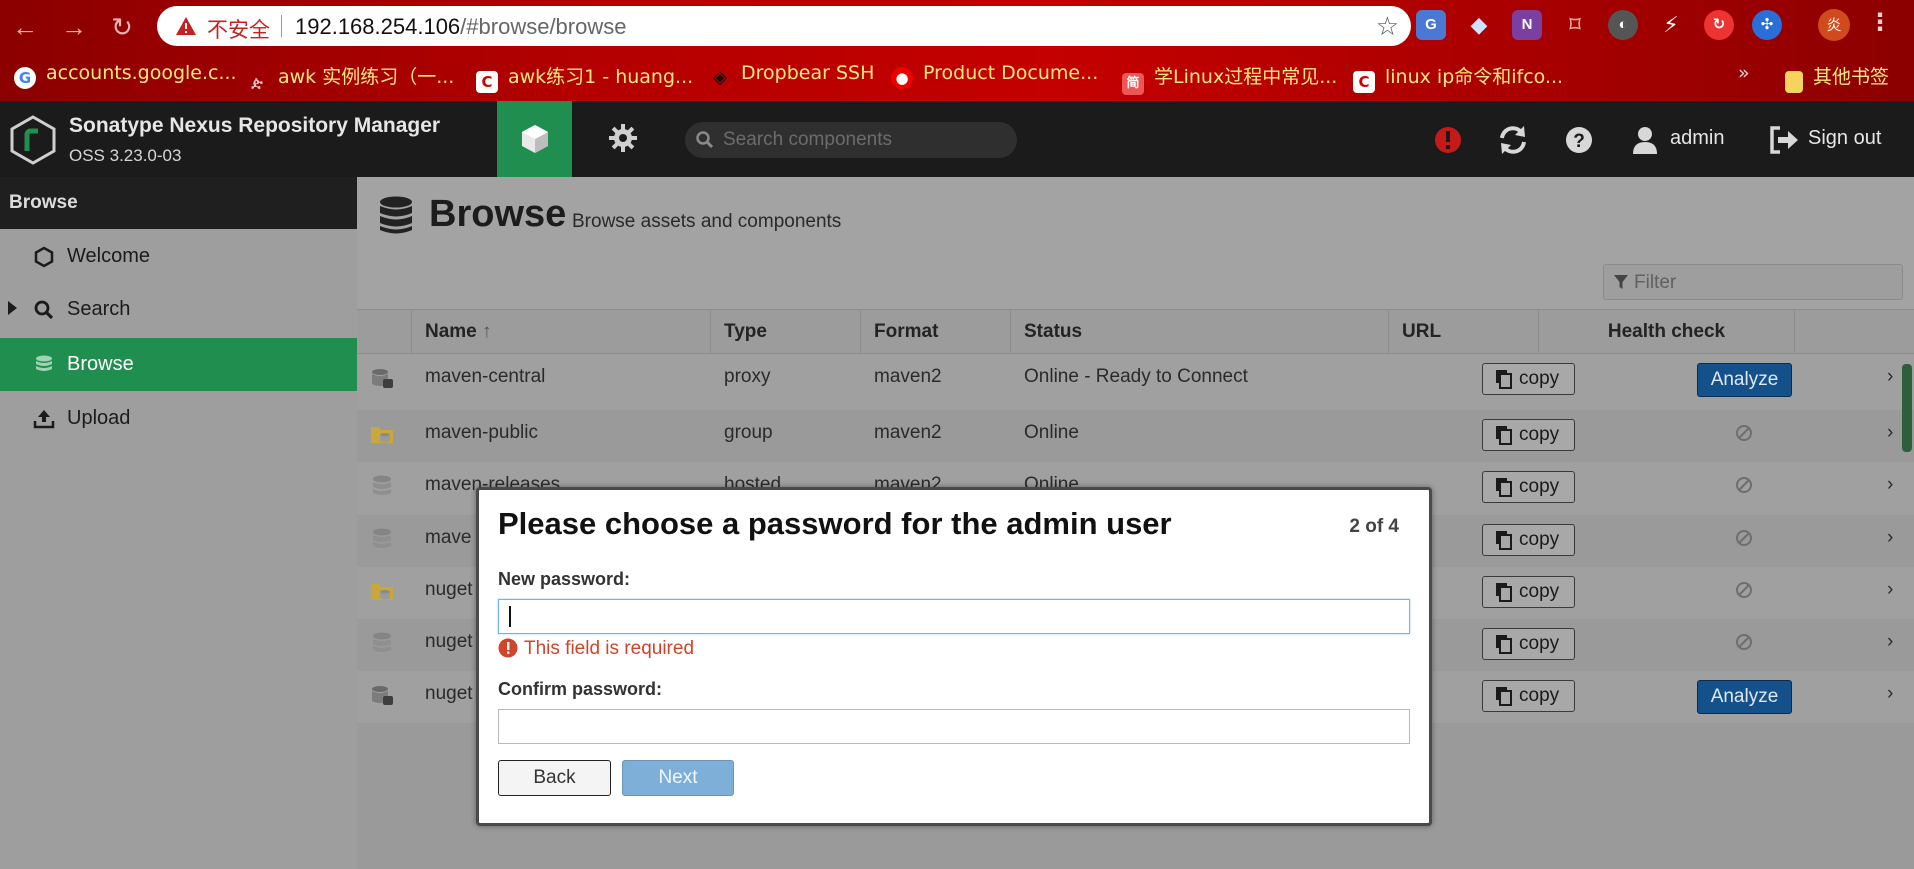  I want to click on bookmark-label: Dropbear SSH, so click(808, 73).